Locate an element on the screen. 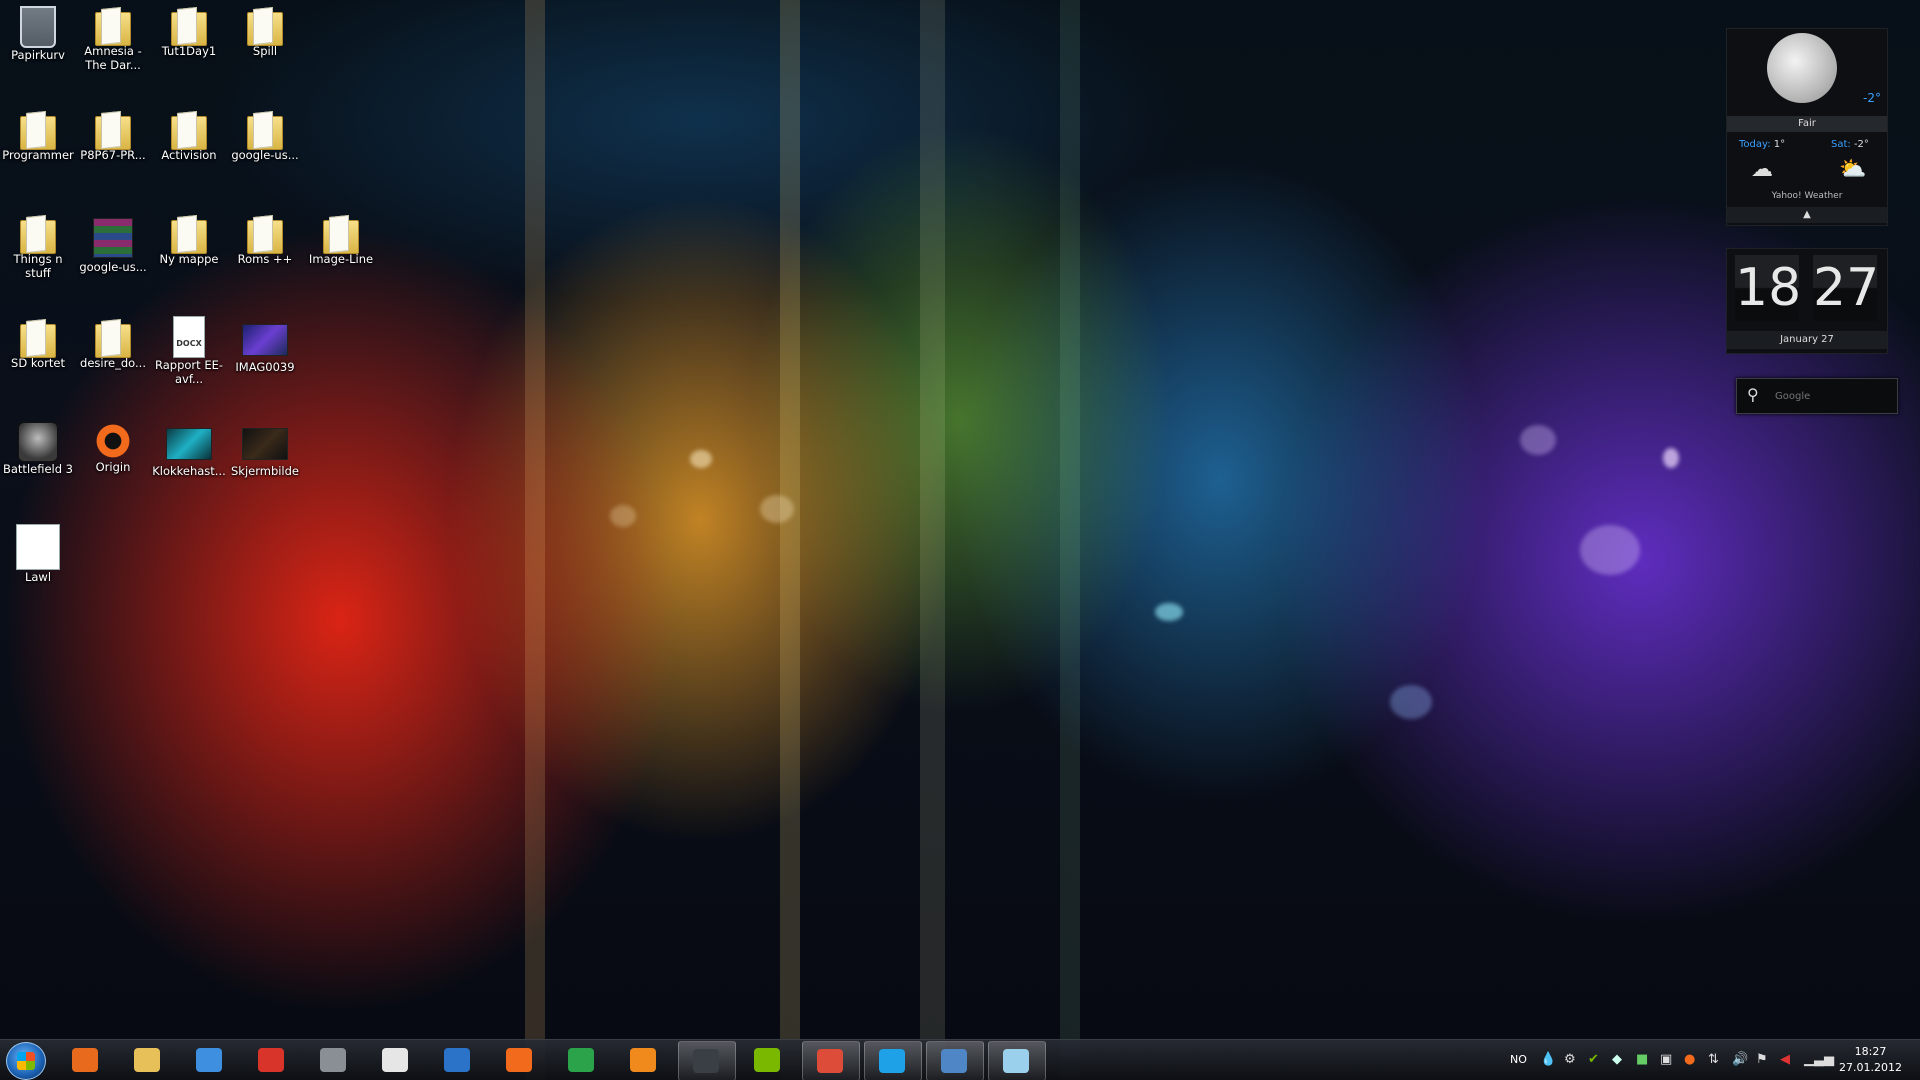  taskbar-app-firefox is located at coordinates (644, 1060).